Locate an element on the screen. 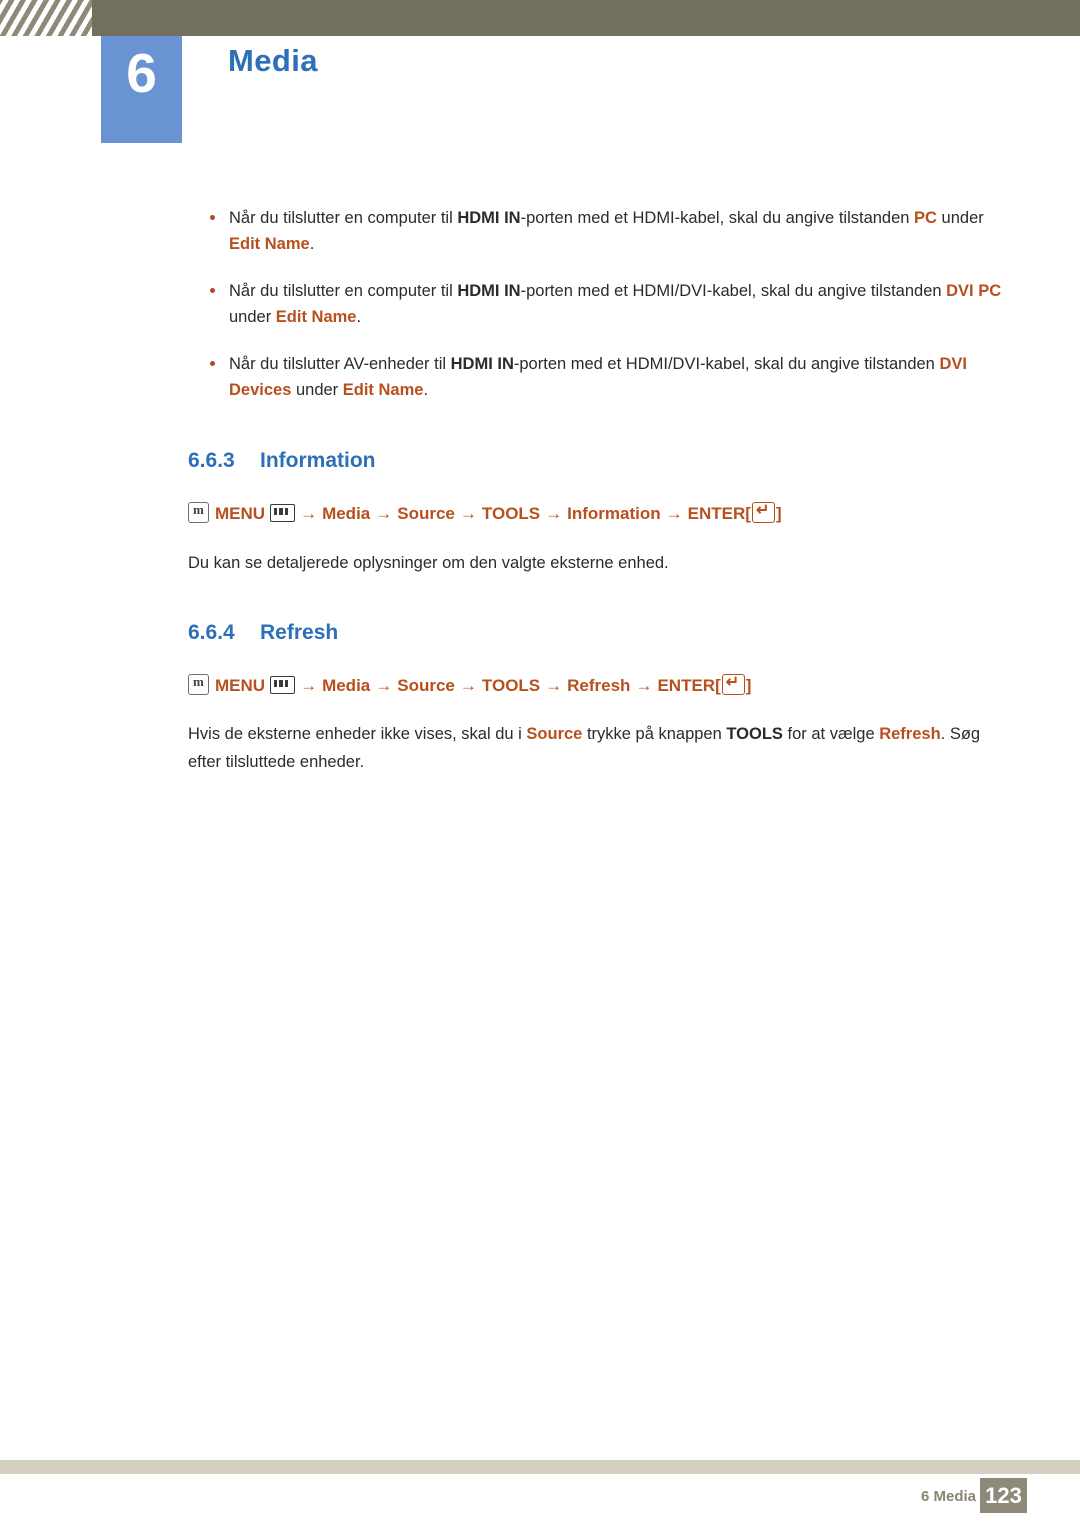  text-run: TOOLS is located at coordinates (754, 734).